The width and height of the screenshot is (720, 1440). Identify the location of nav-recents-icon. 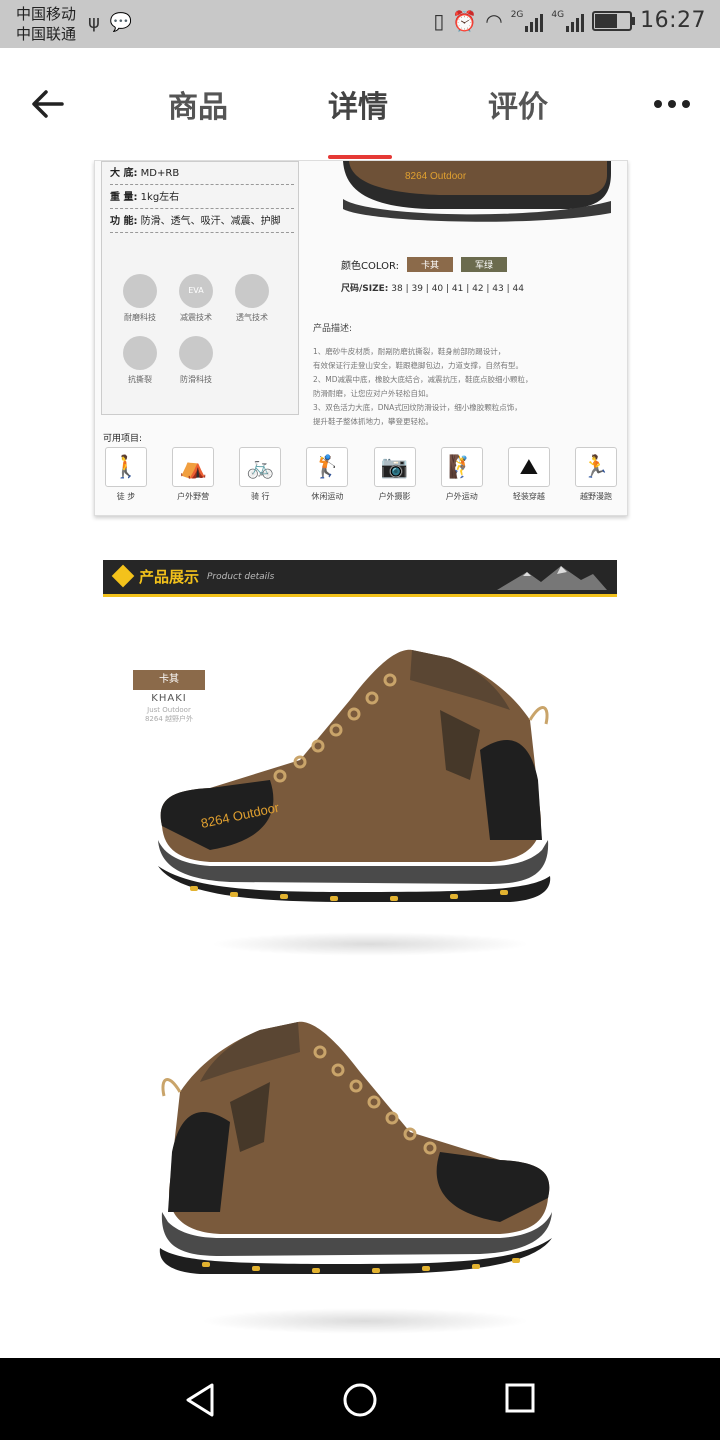
(520, 1398).